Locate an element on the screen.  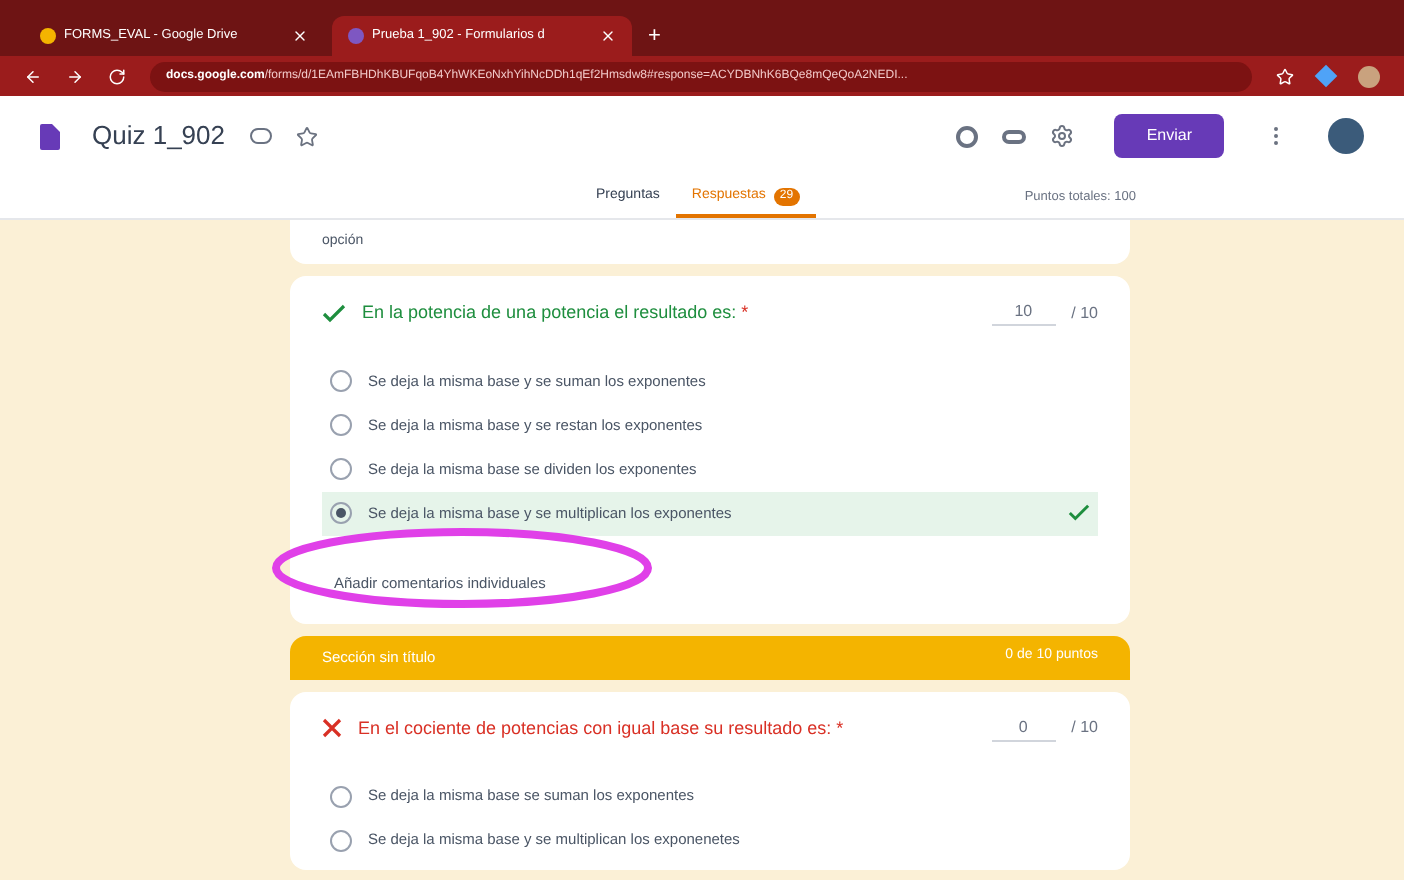
reload-icon is located at coordinates (117, 76).